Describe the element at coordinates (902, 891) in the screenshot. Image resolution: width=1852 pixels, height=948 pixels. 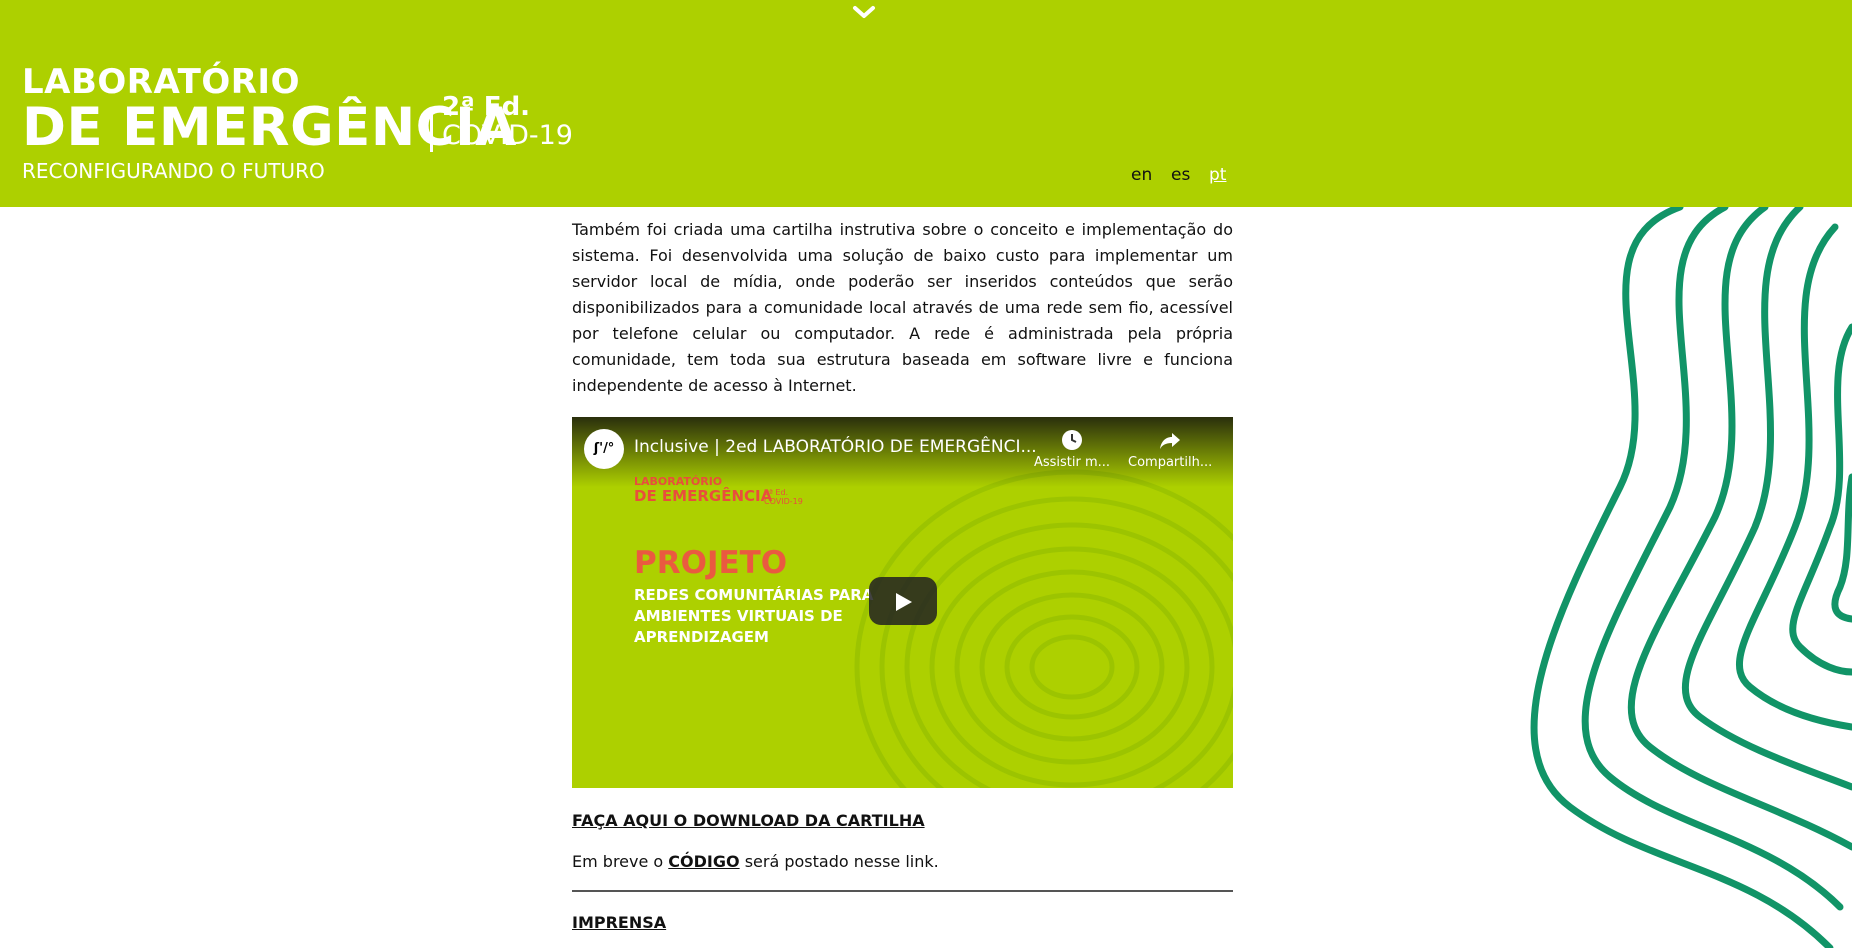
I see `section-divider` at that location.